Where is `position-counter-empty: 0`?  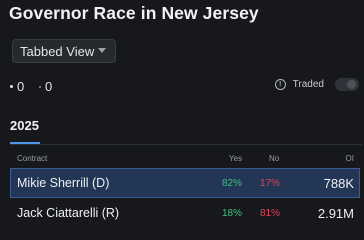 position-counter-empty: 0 is located at coordinates (45, 86).